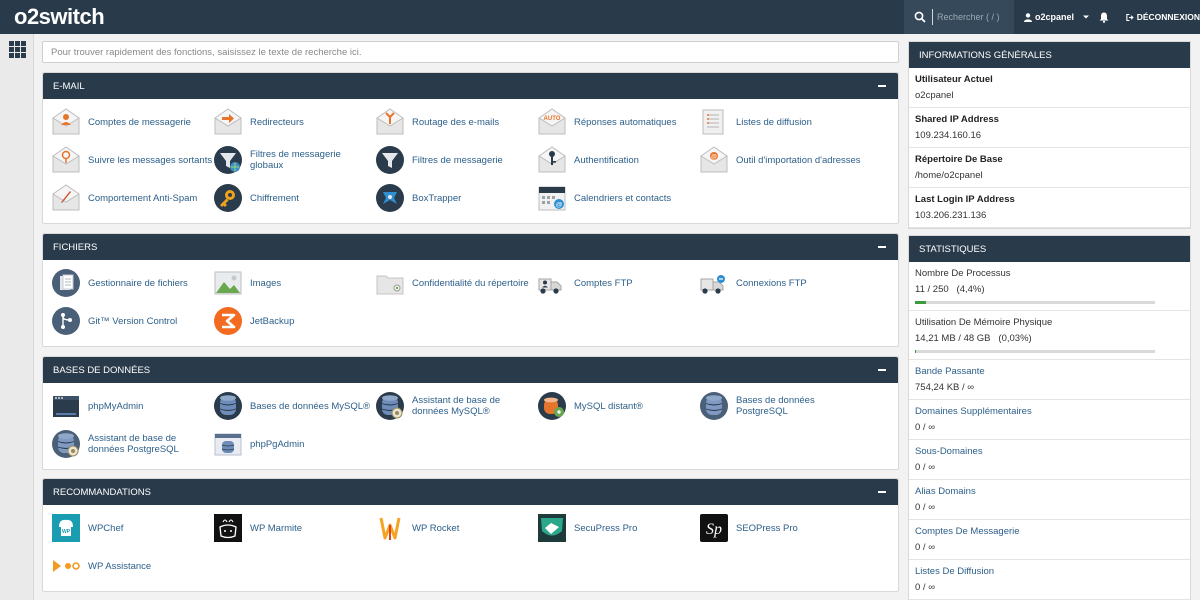 This screenshot has height=600, width=1200. Describe the element at coordinates (310, 406) in the screenshot. I see `feature-label: Bases de données MySQL®` at that location.